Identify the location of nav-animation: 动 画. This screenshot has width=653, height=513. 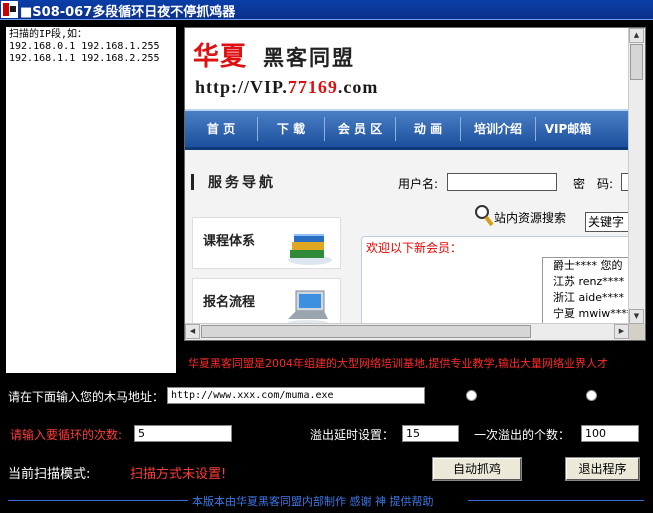
(428, 129).